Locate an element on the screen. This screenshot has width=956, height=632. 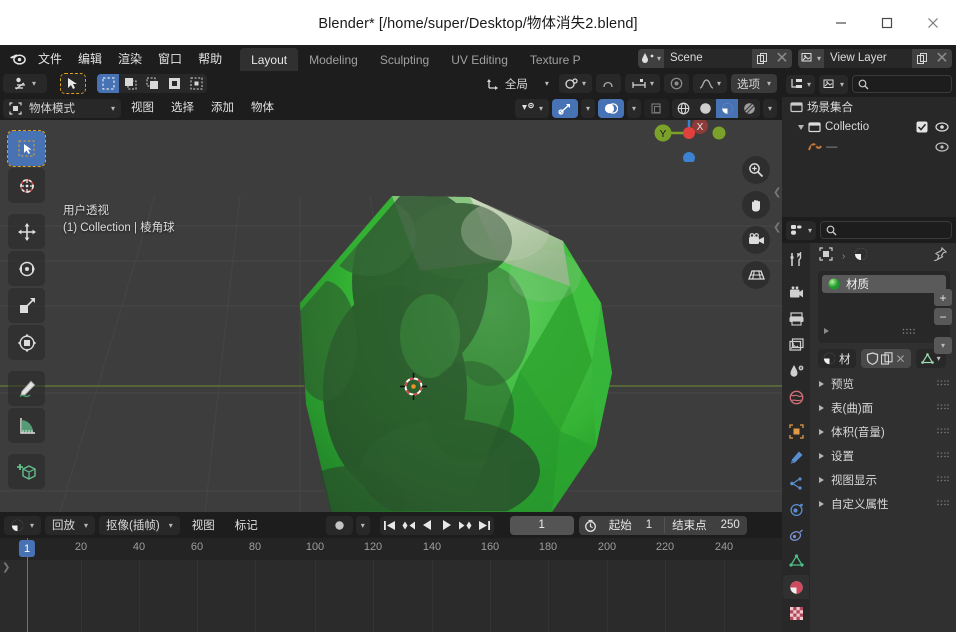
object-constraint-properties-tab is located at coordinates (796, 535).